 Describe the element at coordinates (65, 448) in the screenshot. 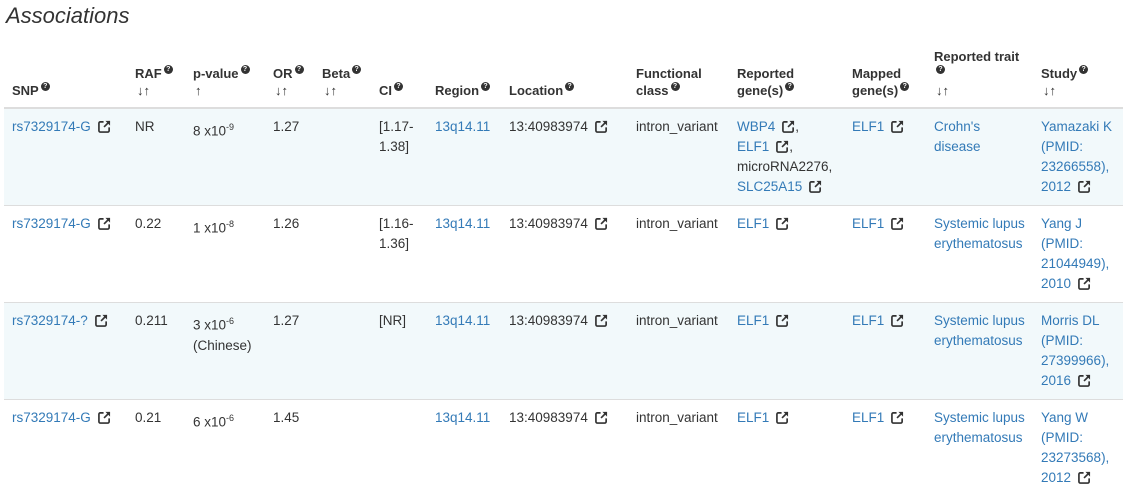

I see `cell-snp: rs7329174-G` at that location.